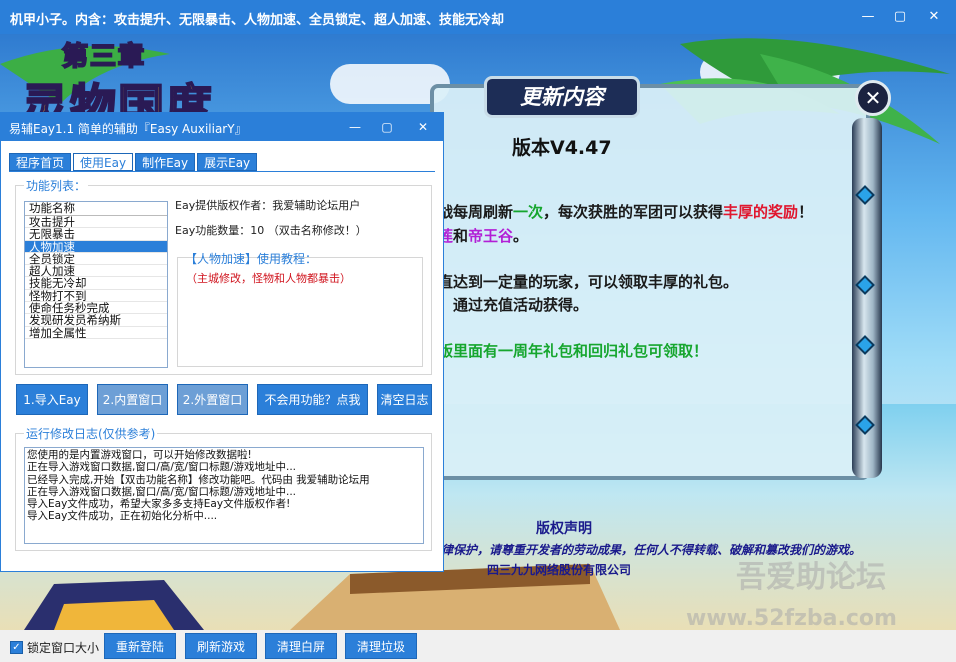  What do you see at coordinates (128, 129) in the screenshot?
I see `inner-window-title: 易辅Eay1.1 简单的辅助『Easy AuxiliarY』` at bounding box center [128, 129].